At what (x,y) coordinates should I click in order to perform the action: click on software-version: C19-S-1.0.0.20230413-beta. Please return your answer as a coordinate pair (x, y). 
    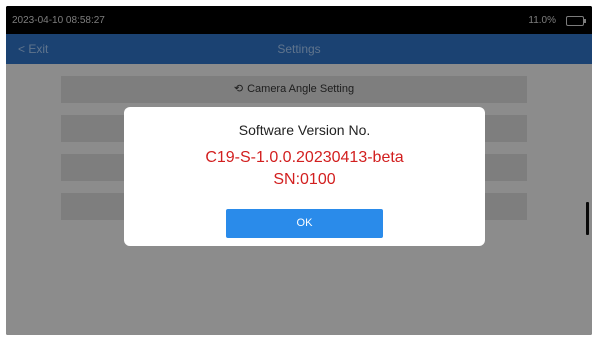
    Looking at the image, I should click on (304, 157).